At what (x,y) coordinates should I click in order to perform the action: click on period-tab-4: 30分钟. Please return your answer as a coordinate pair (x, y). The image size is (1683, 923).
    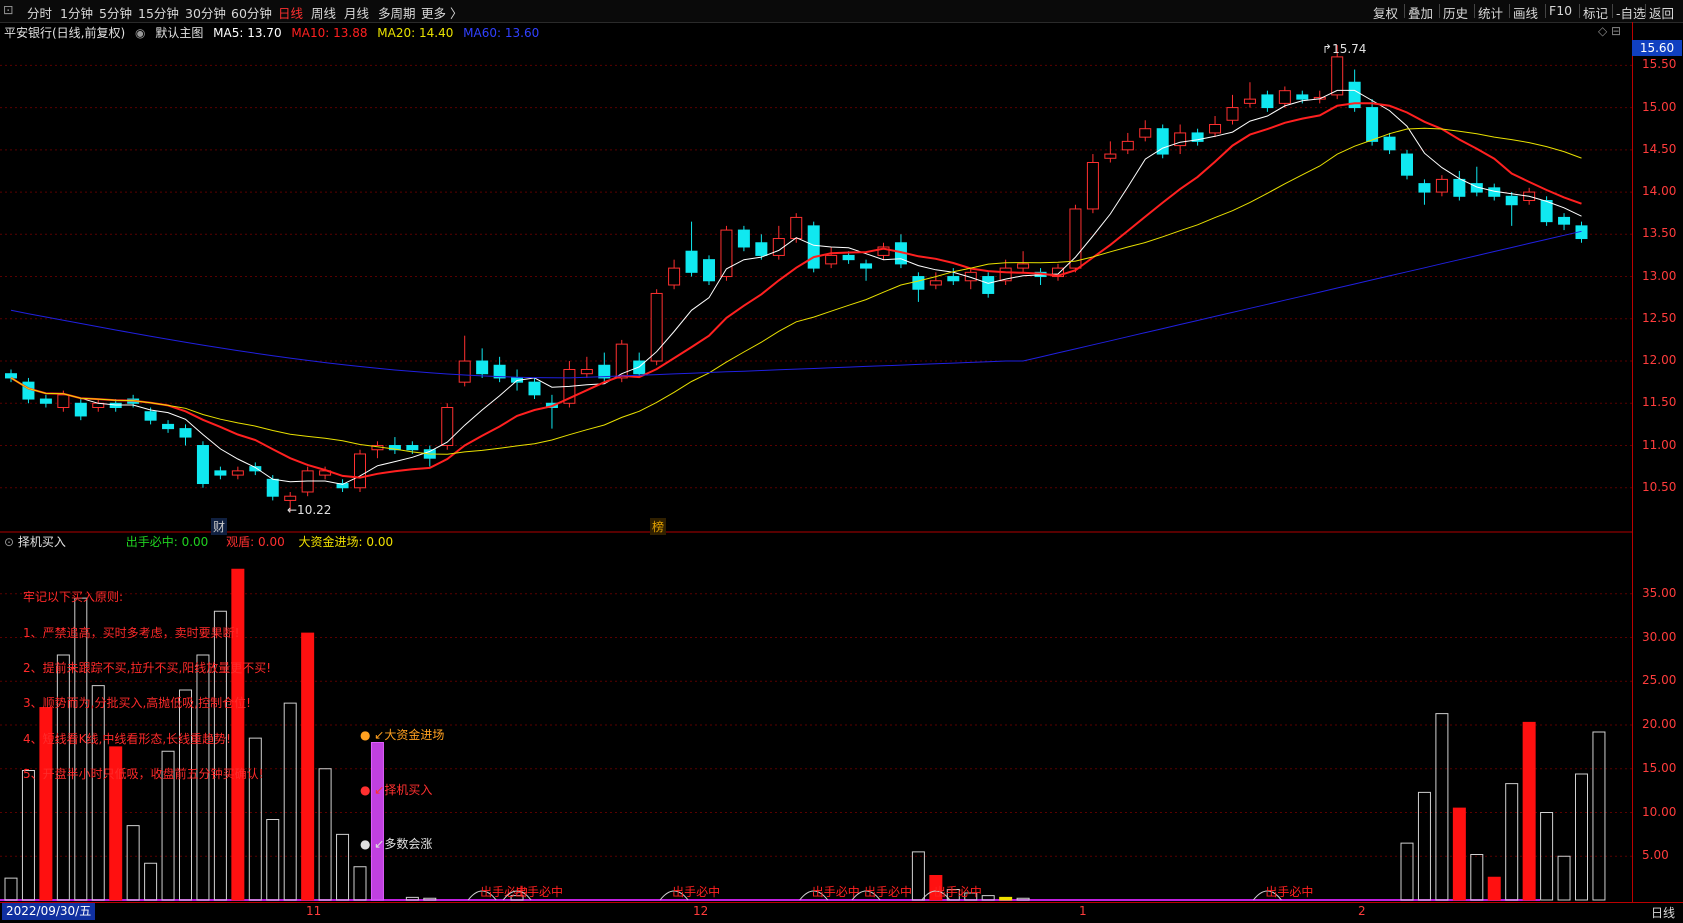
    Looking at the image, I should click on (205, 12).